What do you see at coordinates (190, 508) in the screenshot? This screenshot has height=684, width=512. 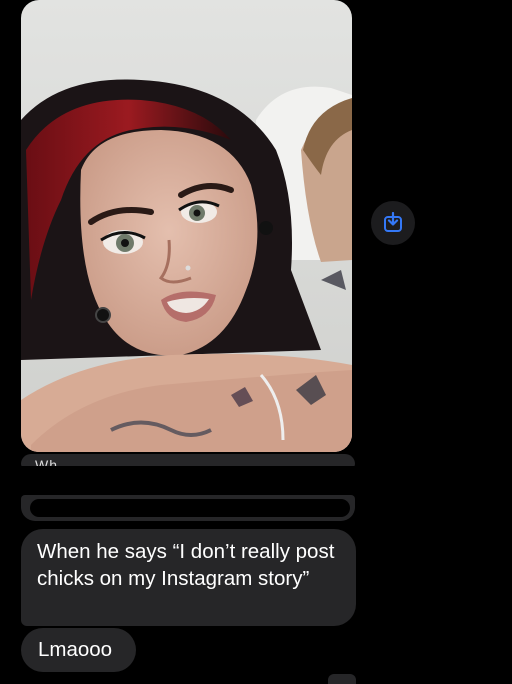 I see `redaction-bar-inner` at bounding box center [190, 508].